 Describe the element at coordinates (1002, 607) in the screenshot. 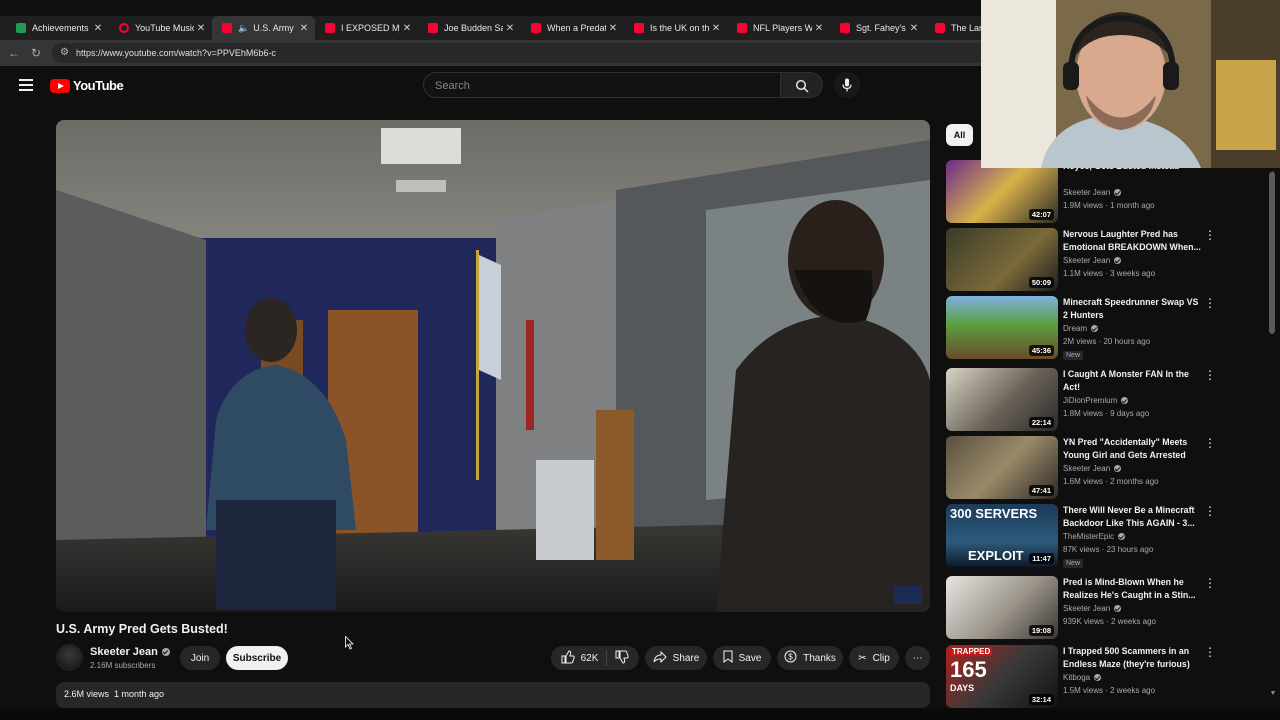

I see `video-thumbnail: 19:08` at that location.